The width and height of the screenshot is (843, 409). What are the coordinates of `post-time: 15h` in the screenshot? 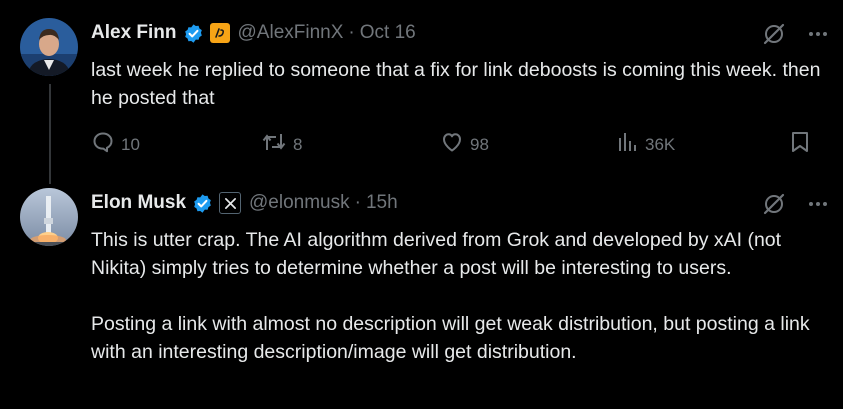 It's located at (382, 203).